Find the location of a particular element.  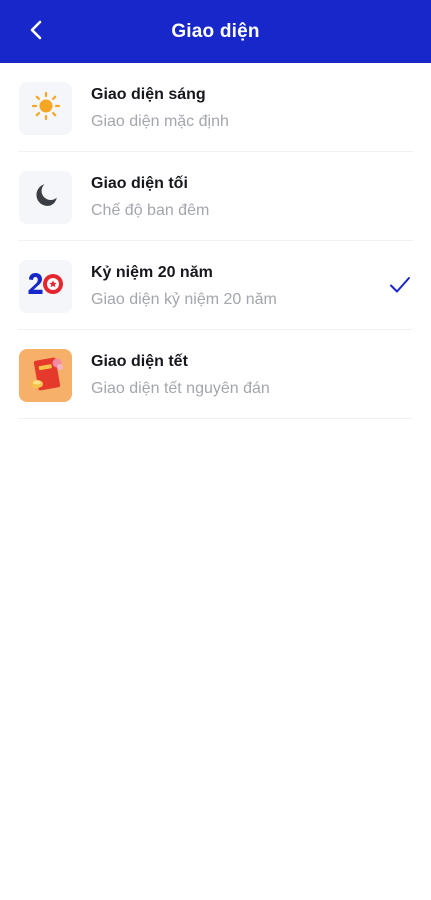

theme-option-dark: Giao diện tối Chế độ ban đêm is located at coordinates (215, 196).